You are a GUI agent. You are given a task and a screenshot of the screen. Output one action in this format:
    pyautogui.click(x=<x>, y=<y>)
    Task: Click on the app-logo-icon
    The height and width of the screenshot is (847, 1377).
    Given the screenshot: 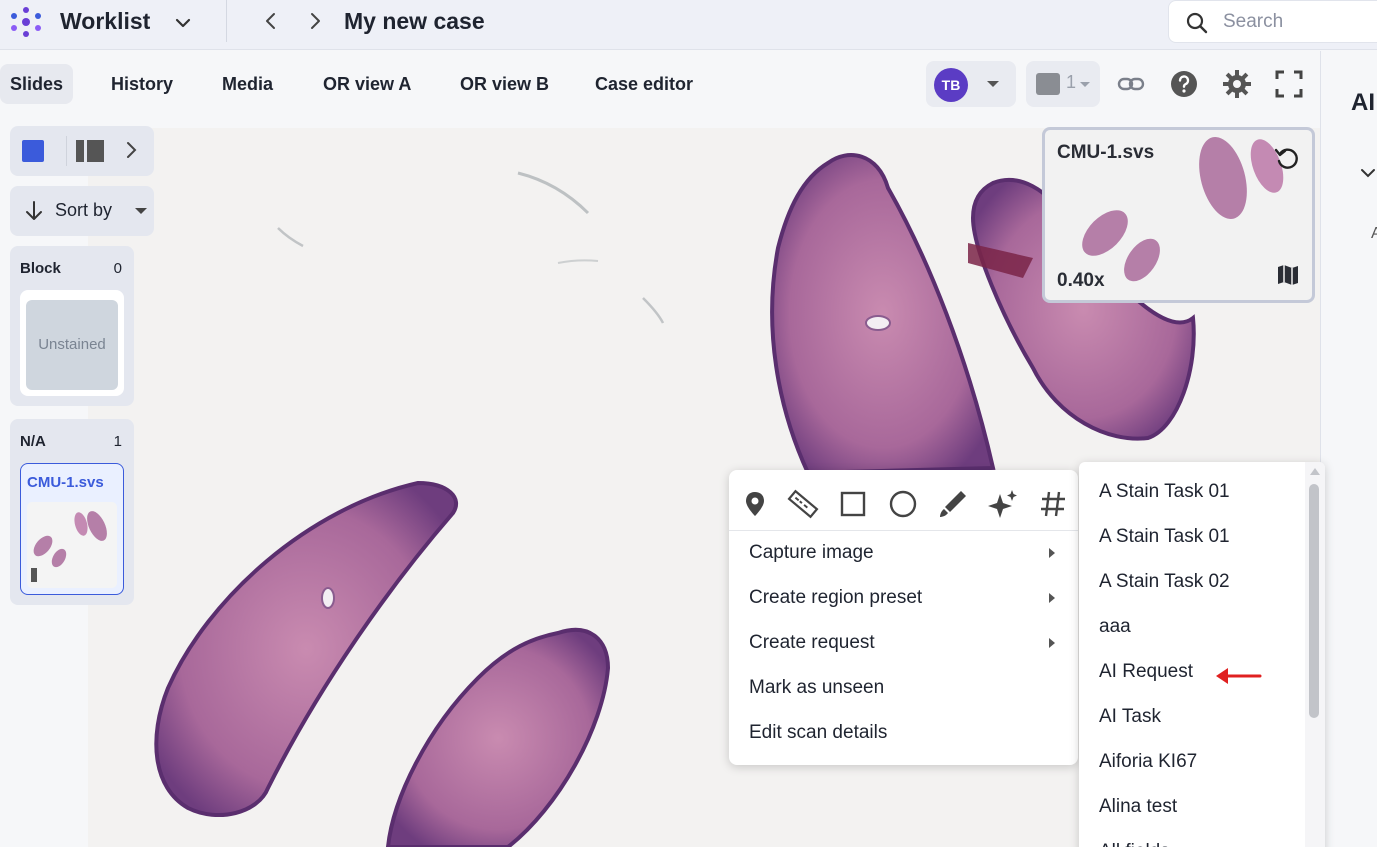 What is the action you would take?
    pyautogui.click(x=26, y=22)
    